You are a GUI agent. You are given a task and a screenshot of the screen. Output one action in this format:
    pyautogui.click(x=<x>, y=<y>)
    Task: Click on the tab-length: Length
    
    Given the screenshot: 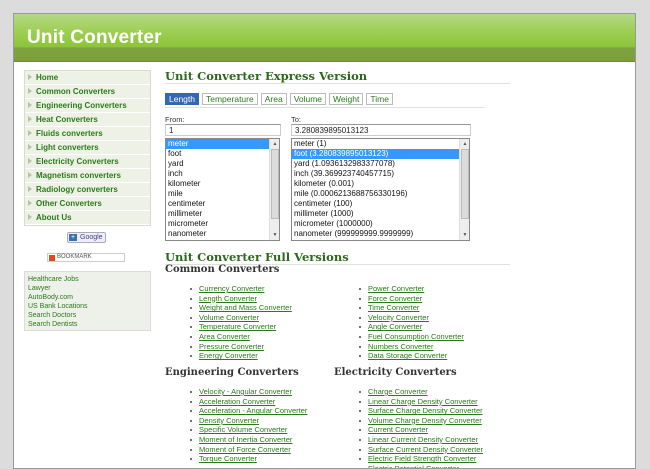 What is the action you would take?
    pyautogui.click(x=182, y=99)
    